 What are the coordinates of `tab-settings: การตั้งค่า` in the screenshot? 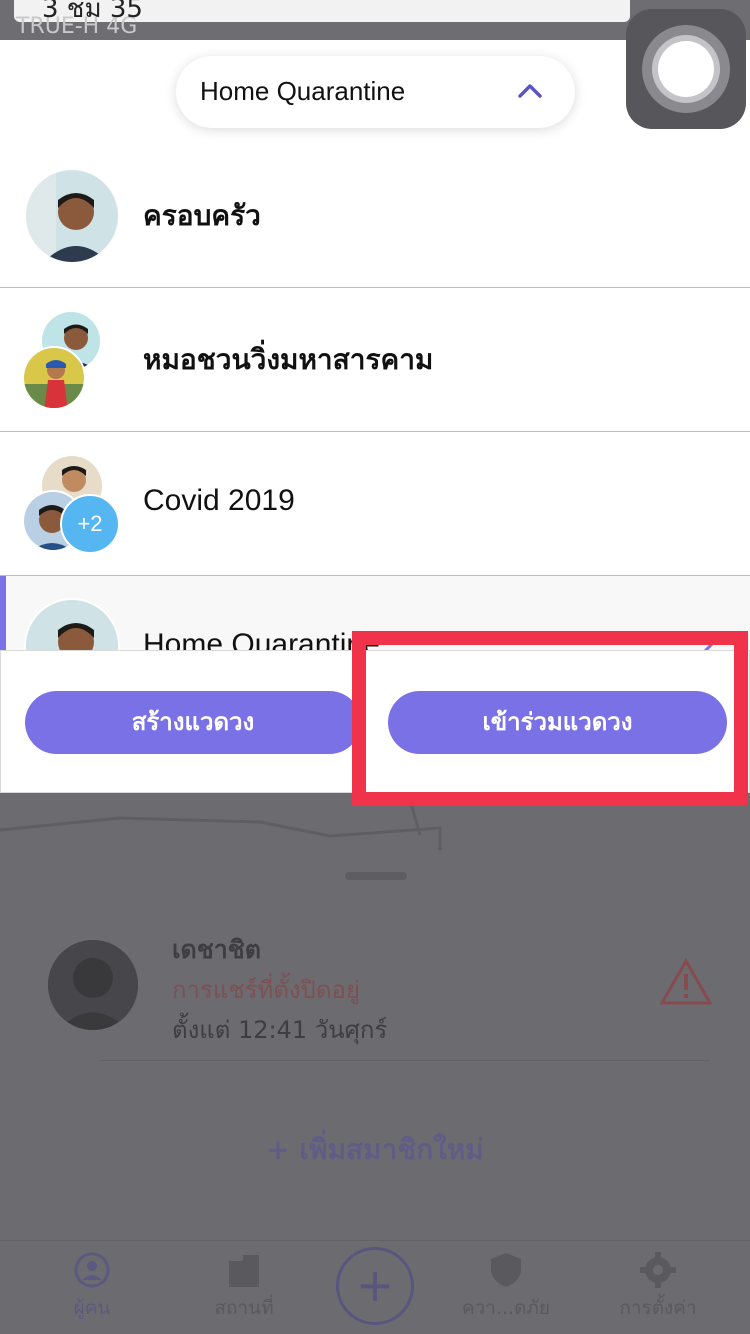 It's located at (658, 1287).